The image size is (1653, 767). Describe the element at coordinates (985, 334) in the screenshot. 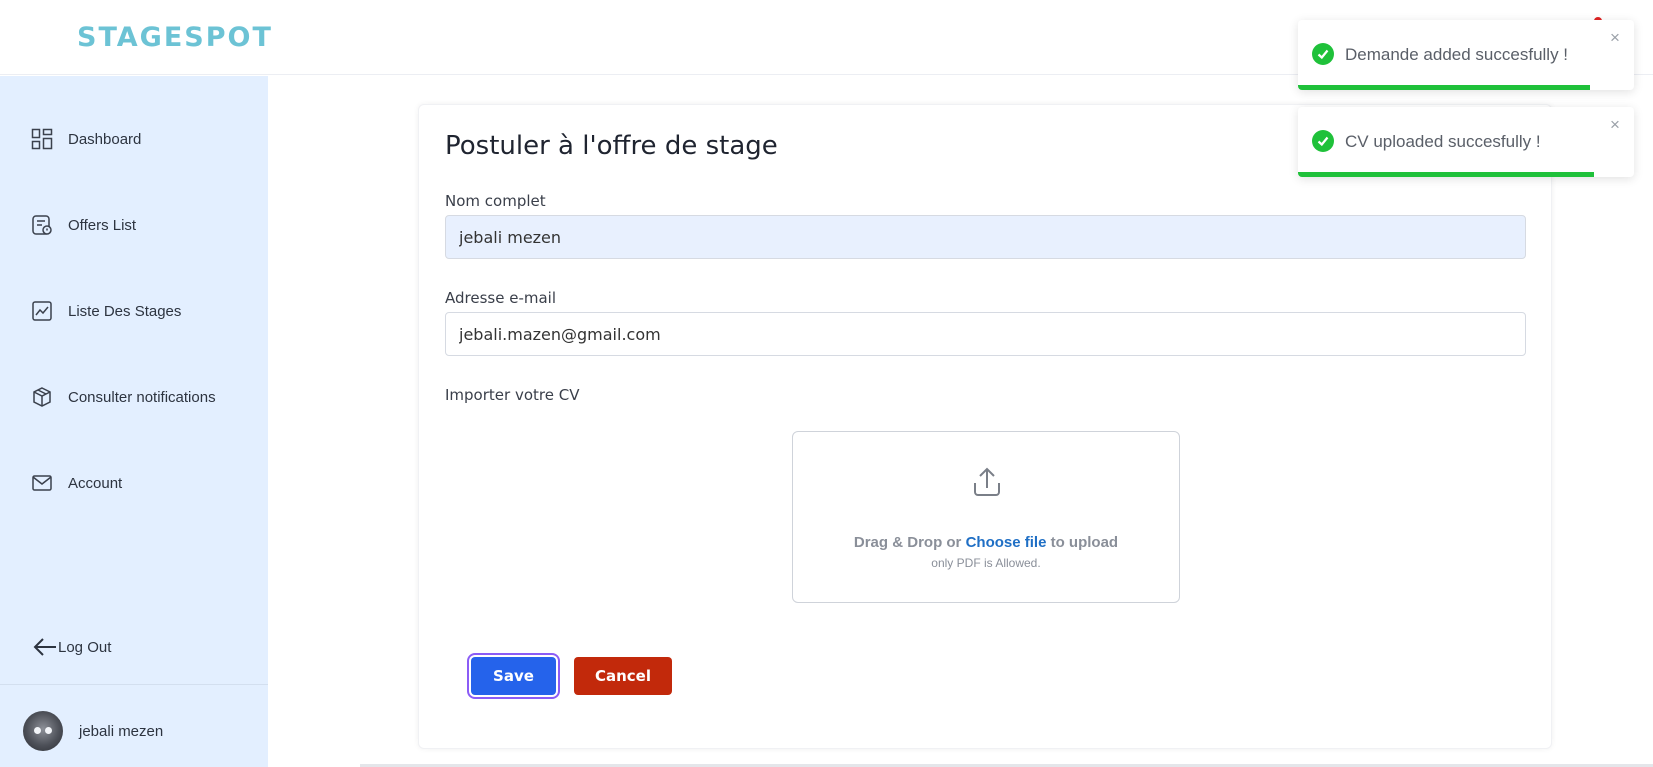

I see `email-field` at that location.